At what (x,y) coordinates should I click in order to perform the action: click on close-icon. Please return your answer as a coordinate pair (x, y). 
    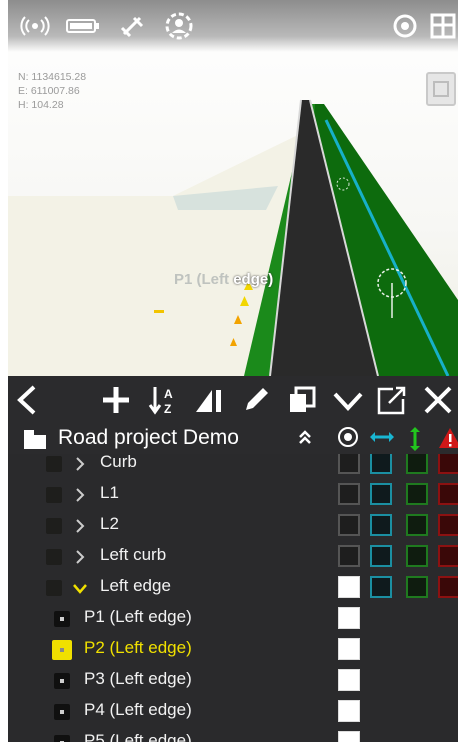
    Looking at the image, I should click on (438, 400).